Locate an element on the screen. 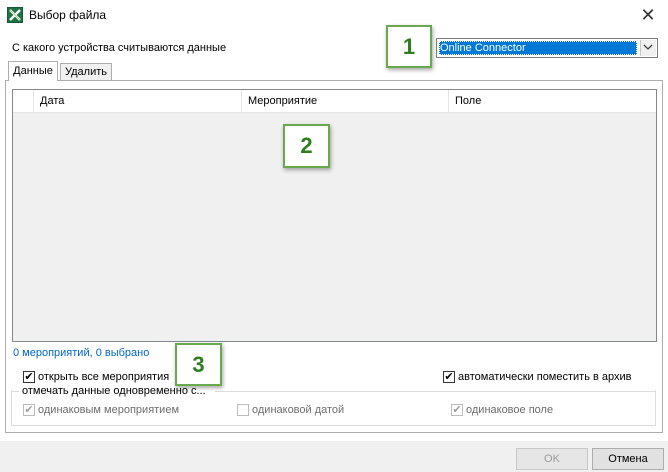 The height and width of the screenshot is (472, 668). grid-header: Дата Мероприятие Поле is located at coordinates (334, 101).